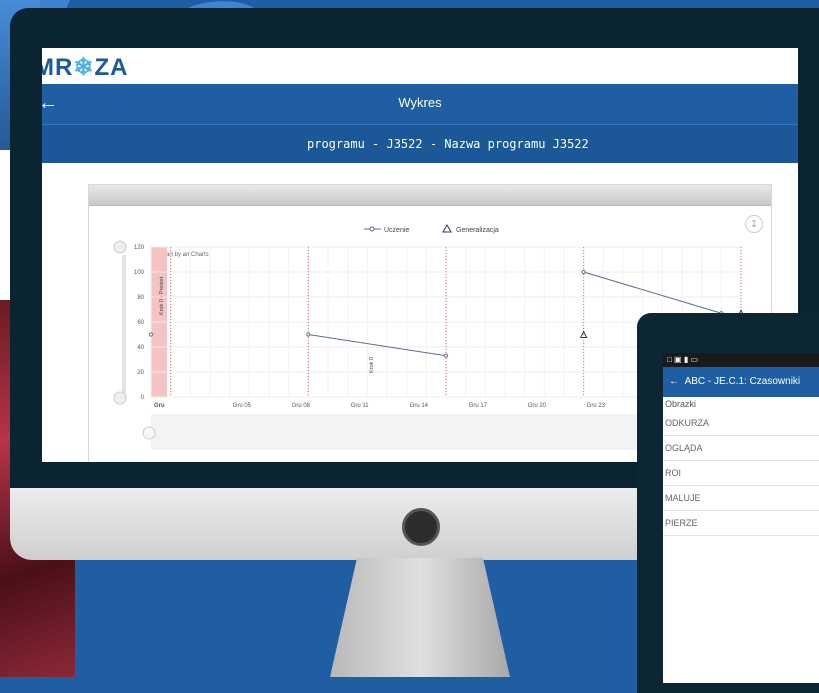  What do you see at coordinates (149, 433) in the screenshot?
I see `date-scrollbar-handle` at bounding box center [149, 433].